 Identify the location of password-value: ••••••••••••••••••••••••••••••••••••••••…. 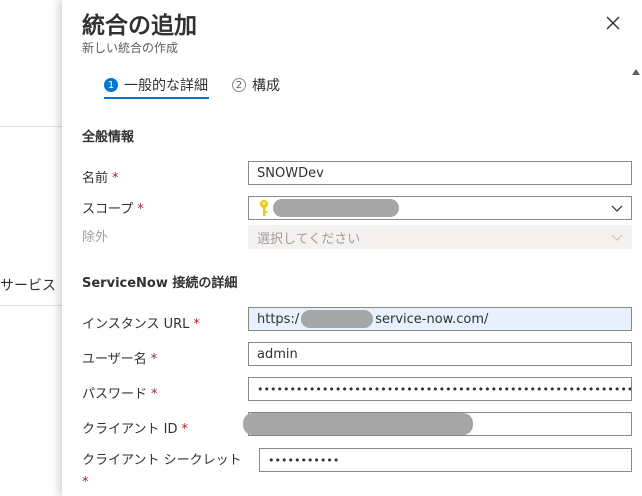
(444, 389).